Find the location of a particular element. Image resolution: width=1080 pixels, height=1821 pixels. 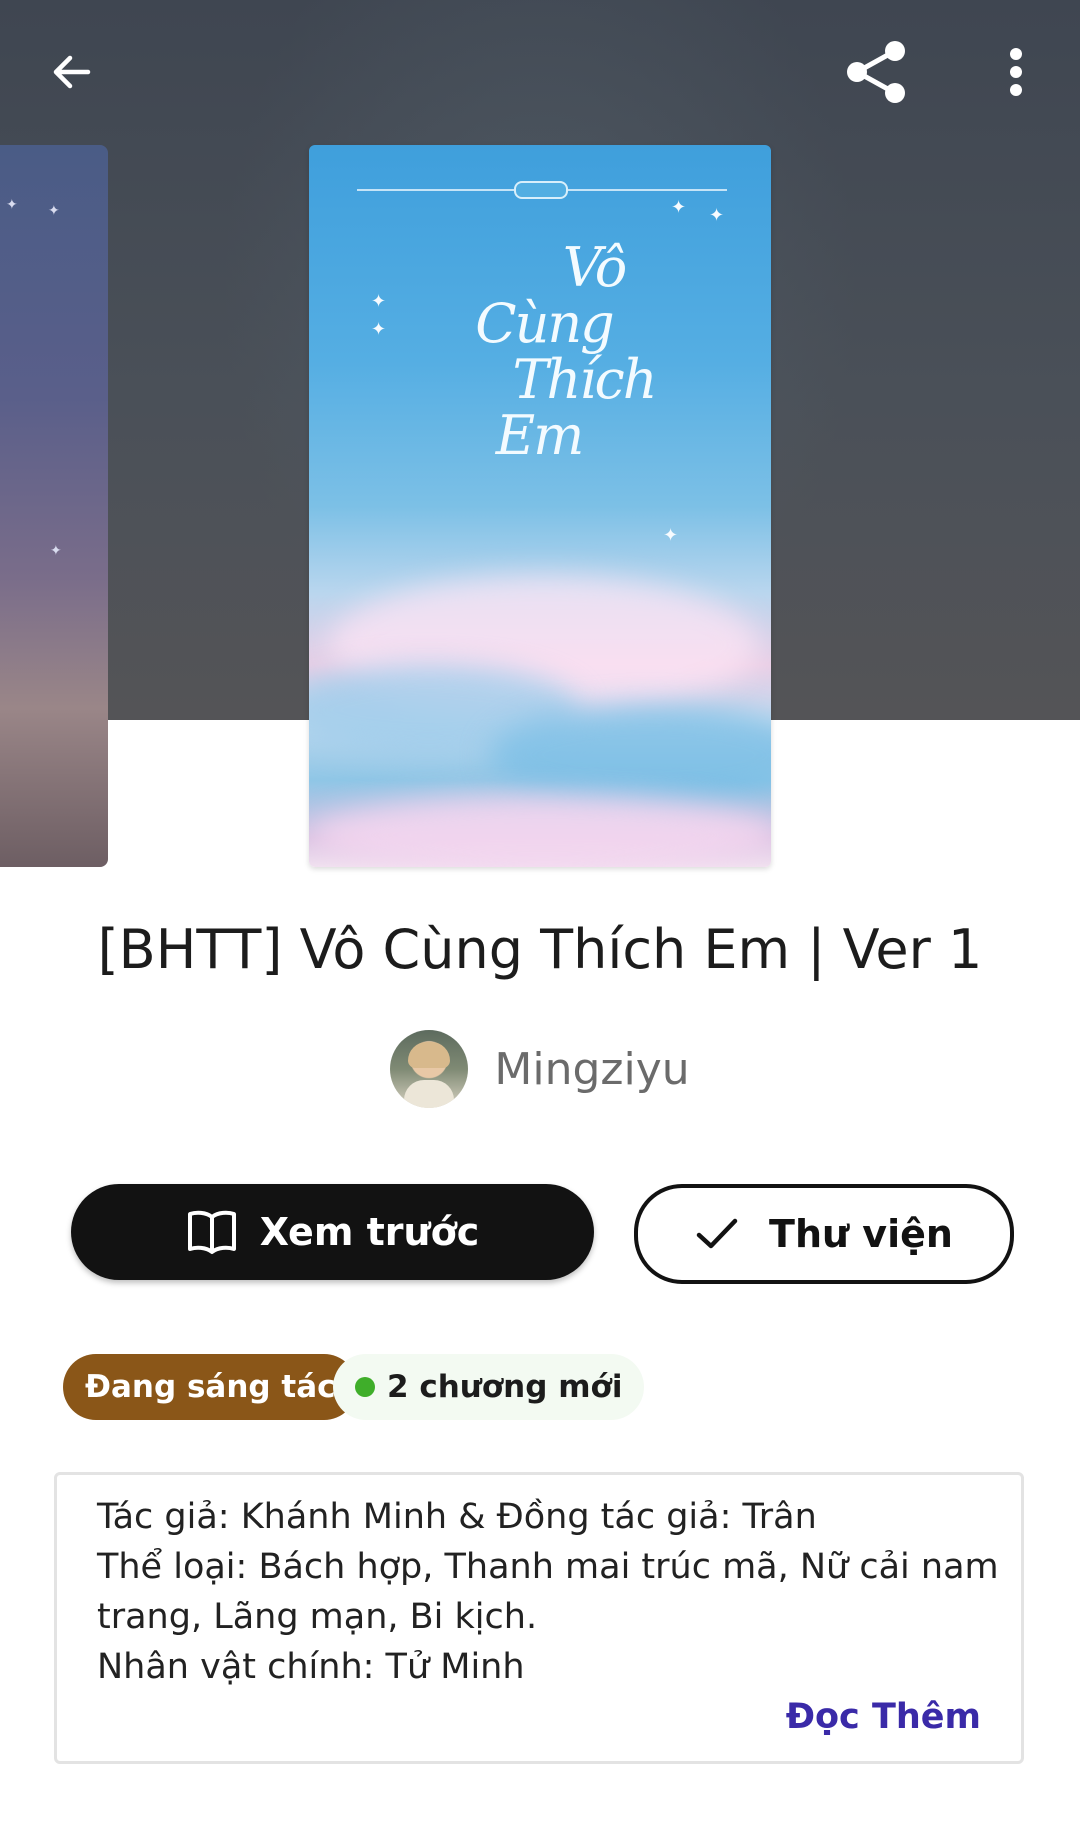

more-options-button is located at coordinates (1016, 72).